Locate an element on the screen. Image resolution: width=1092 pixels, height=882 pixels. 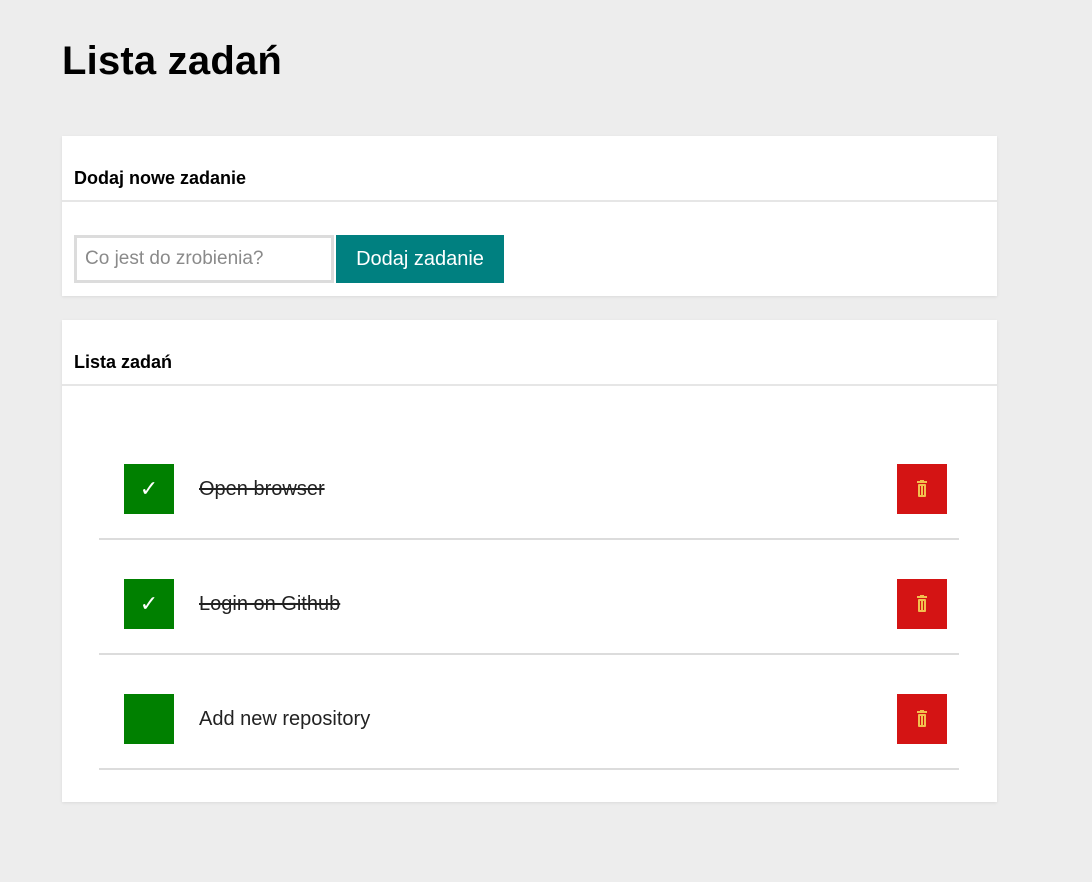
task-item: ✓ Login on Github is located at coordinates (529, 597).